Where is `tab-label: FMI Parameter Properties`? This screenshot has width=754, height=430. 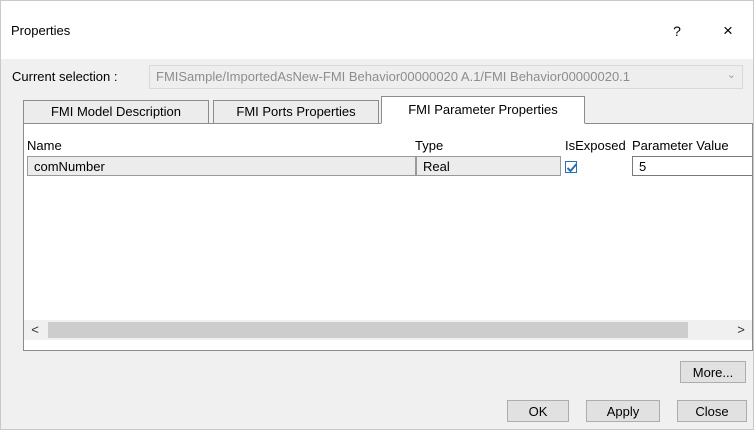
tab-label: FMI Parameter Properties is located at coordinates (483, 109).